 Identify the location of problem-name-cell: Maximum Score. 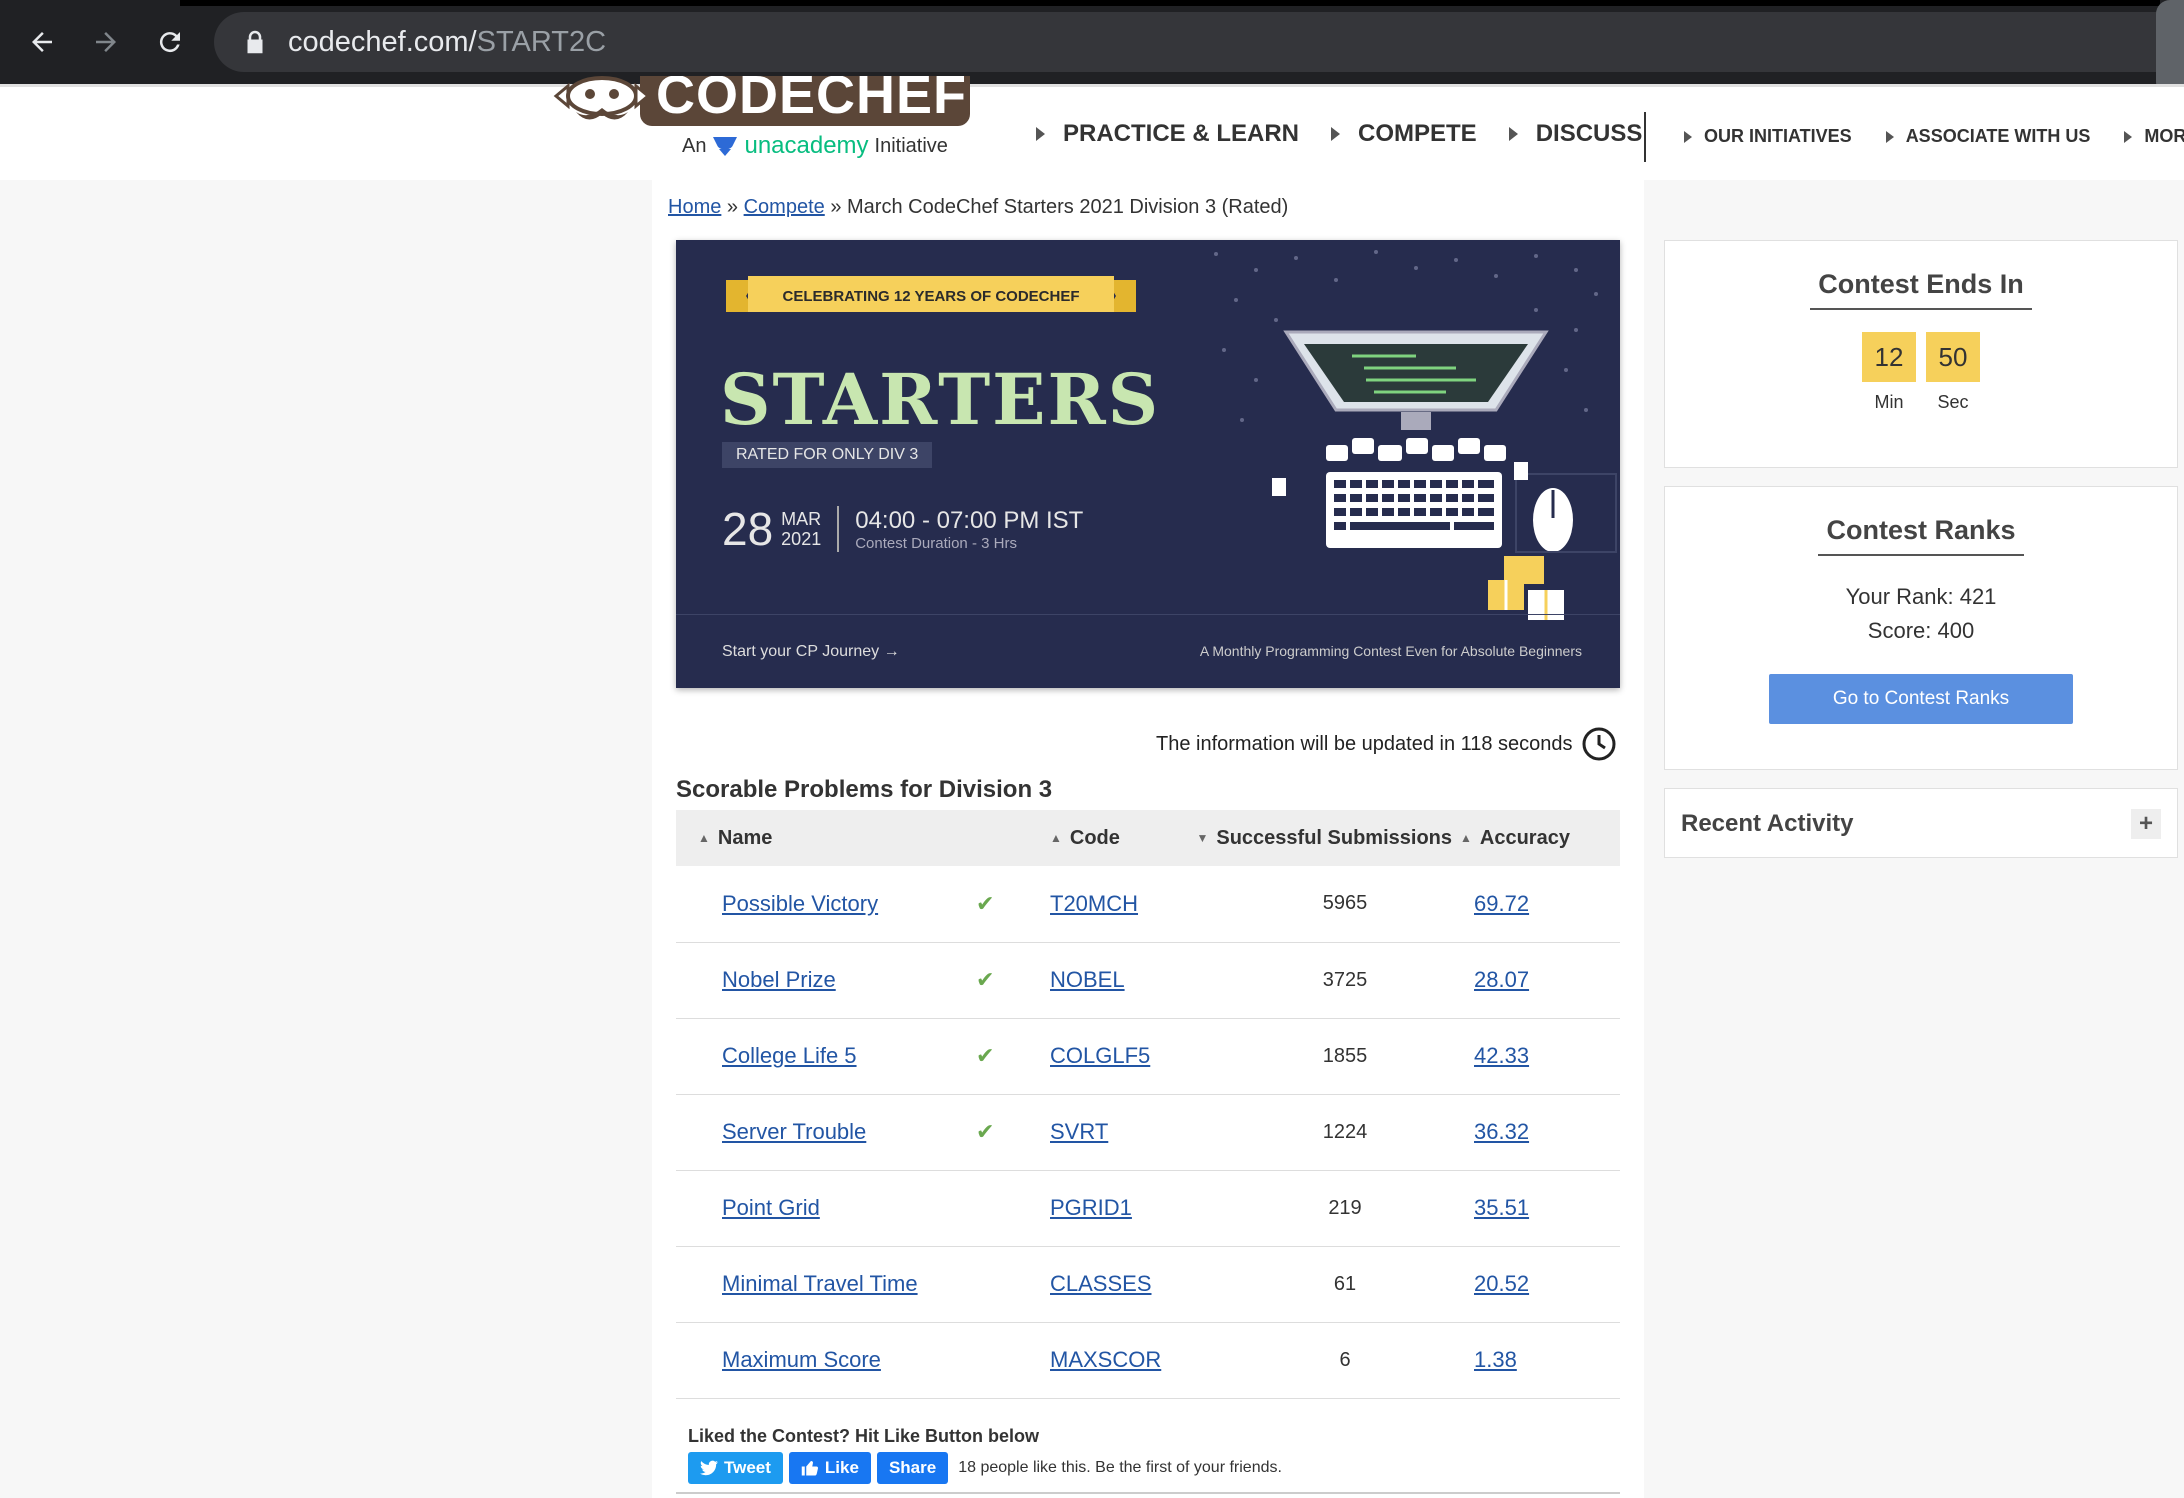
(826, 1360).